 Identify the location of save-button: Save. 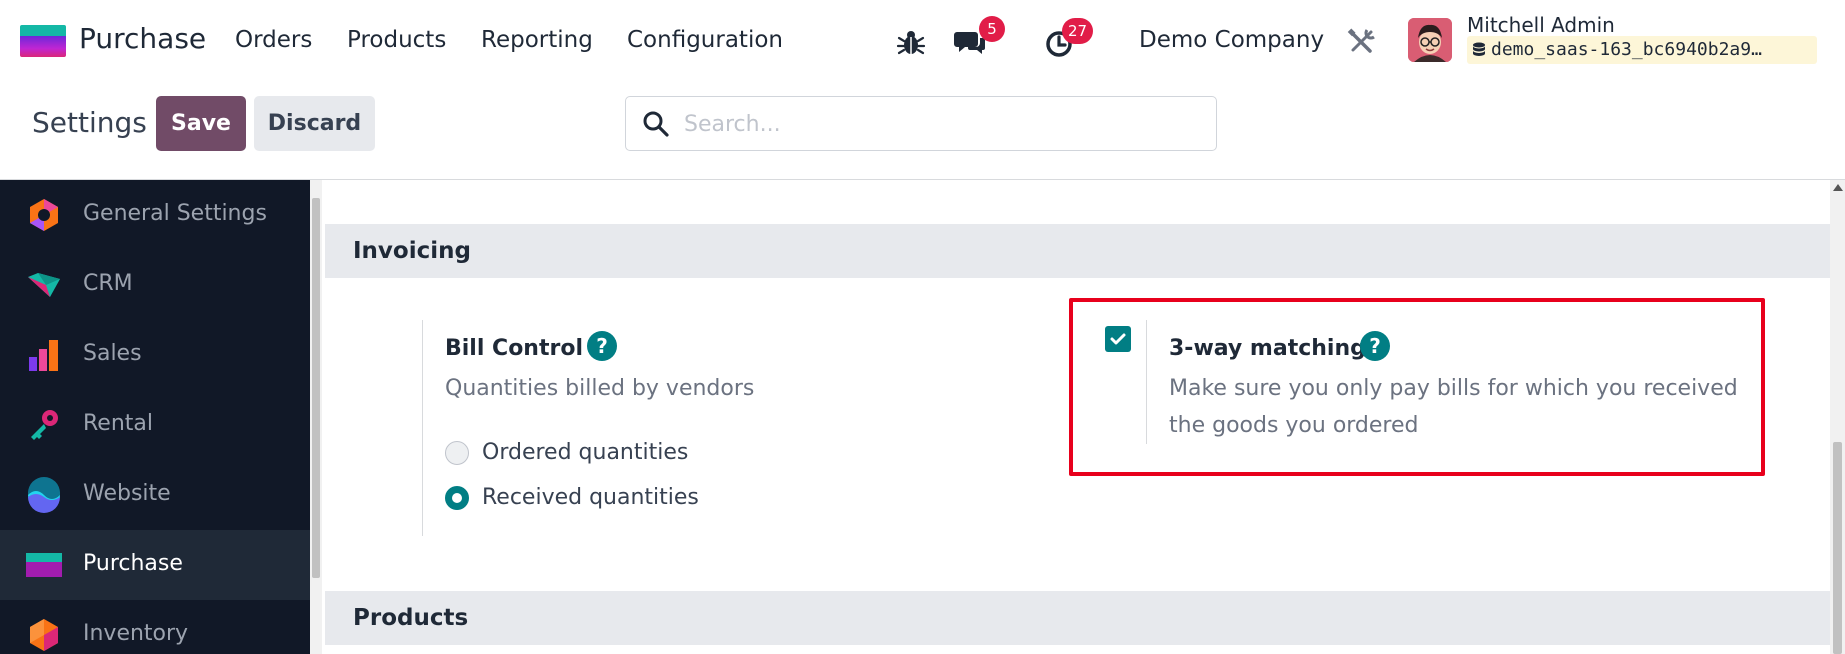
(201, 123).